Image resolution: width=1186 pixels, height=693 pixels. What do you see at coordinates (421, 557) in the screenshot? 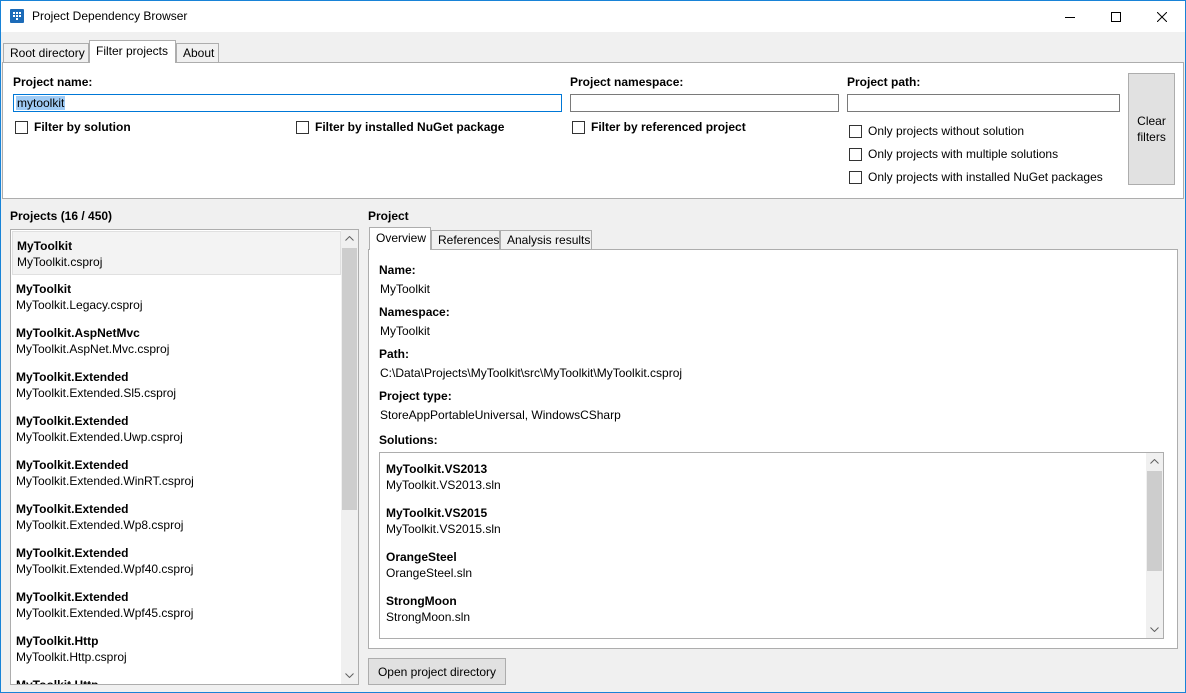
I see `solution-item-name: OrangeSteel` at bounding box center [421, 557].